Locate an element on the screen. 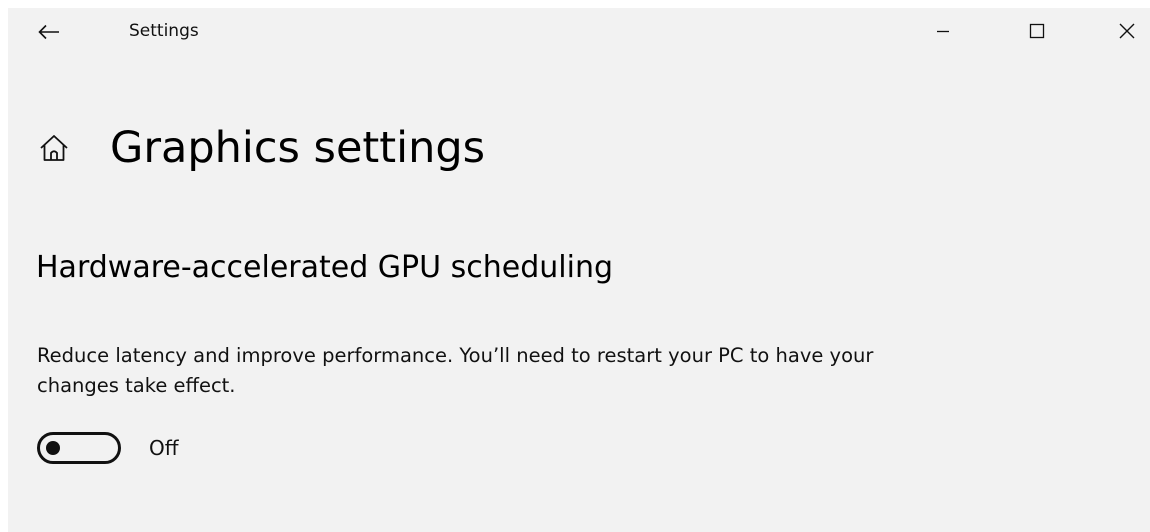  title-bar: Settings is located at coordinates (579, 31).